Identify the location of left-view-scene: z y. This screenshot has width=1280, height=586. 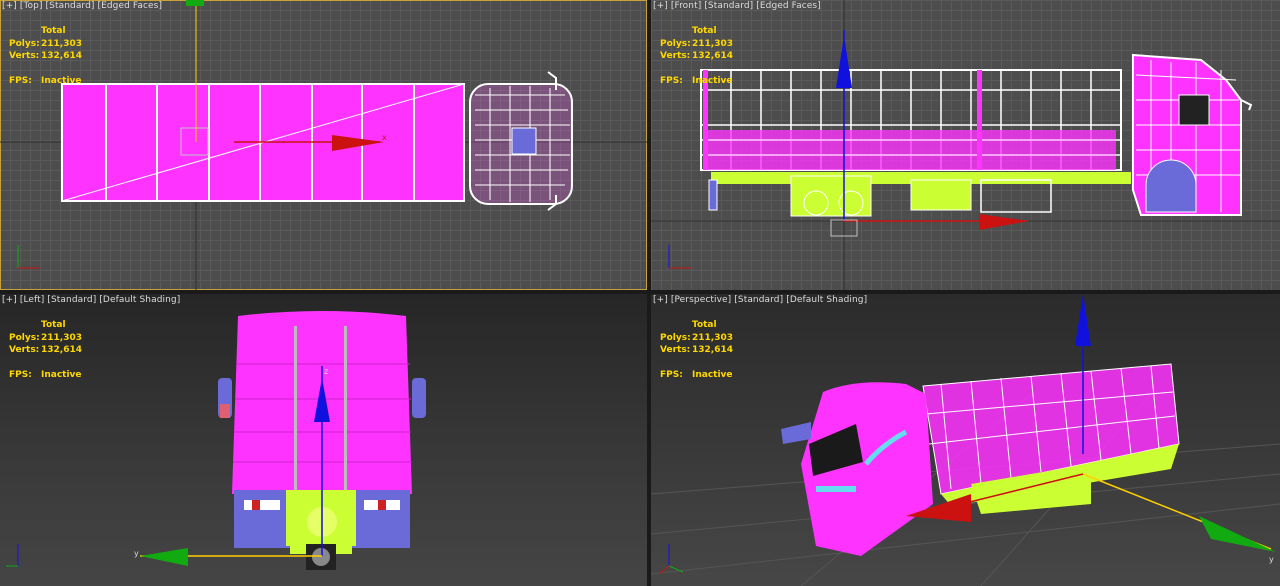
(216, 440).